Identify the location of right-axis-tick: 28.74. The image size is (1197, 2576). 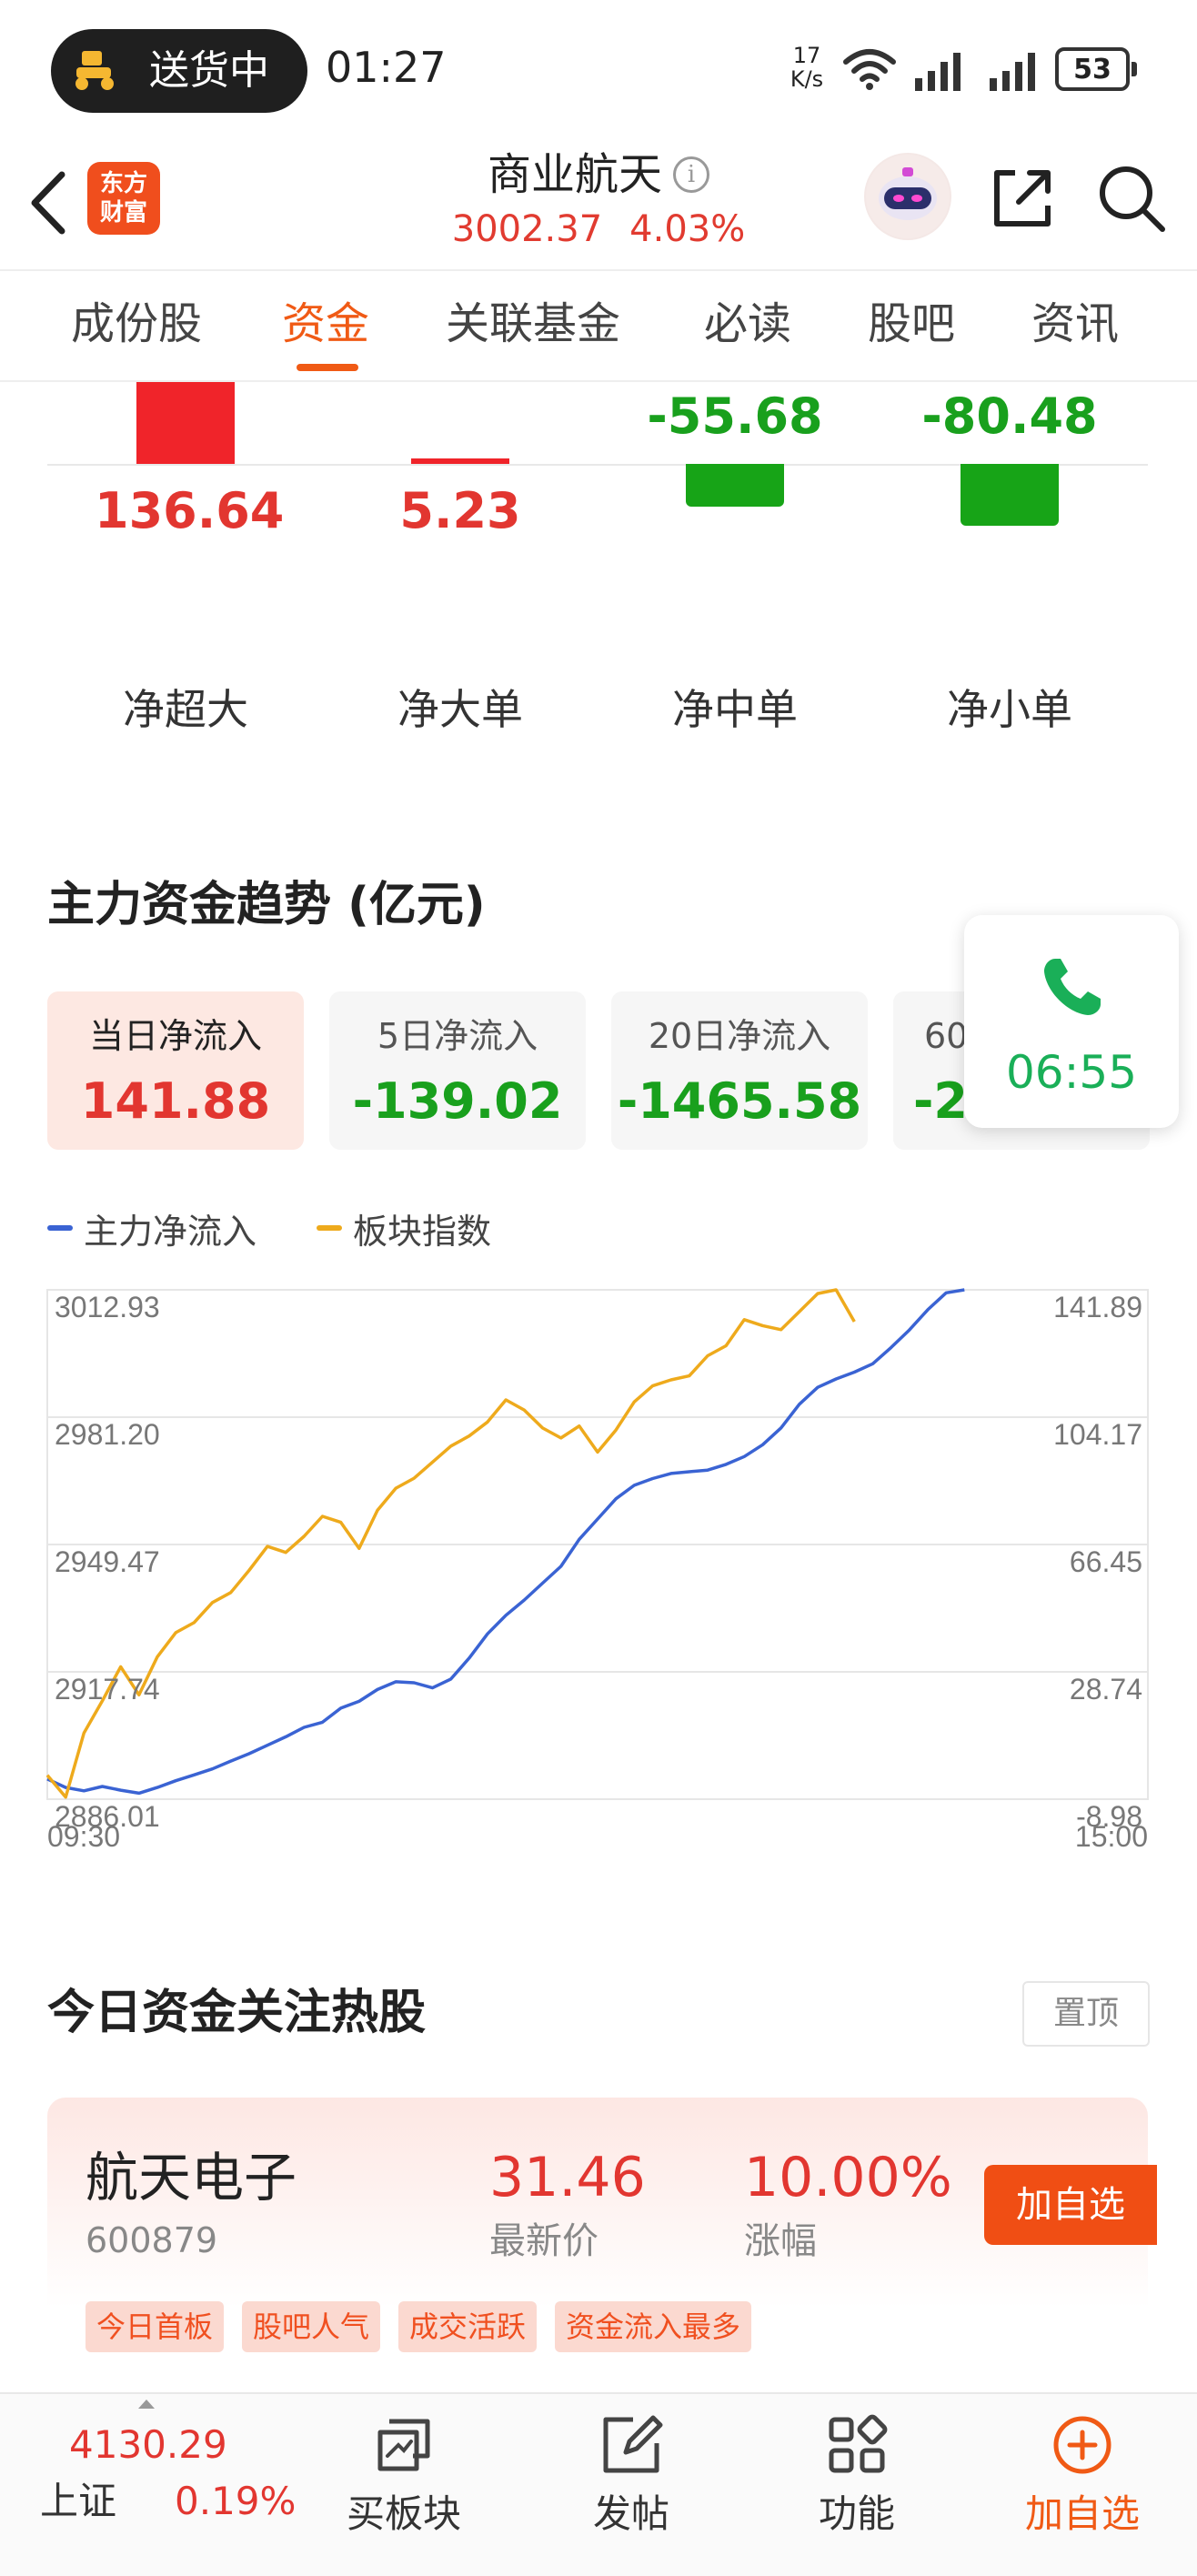
(1106, 1689).